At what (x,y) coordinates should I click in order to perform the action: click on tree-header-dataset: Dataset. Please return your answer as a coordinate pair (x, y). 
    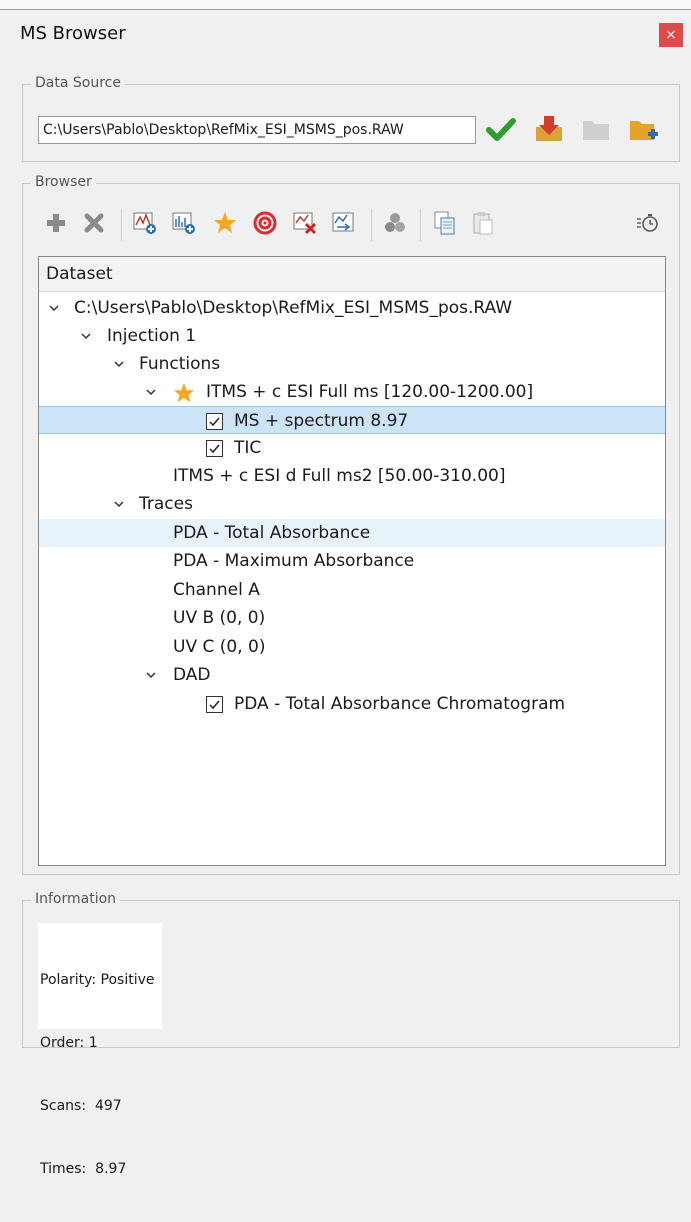
    Looking at the image, I should click on (352, 274).